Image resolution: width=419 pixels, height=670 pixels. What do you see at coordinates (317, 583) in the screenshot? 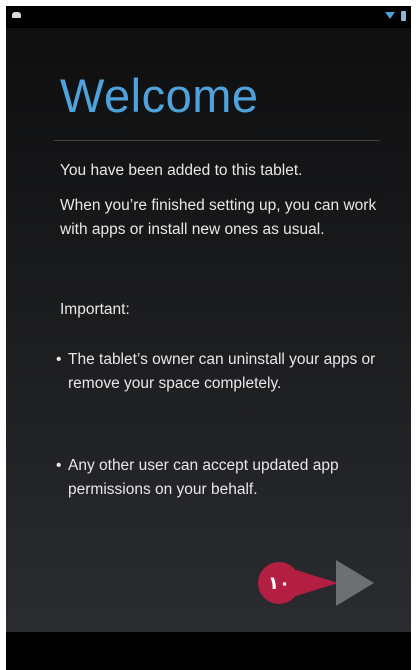
I see `callout-pointer` at bounding box center [317, 583].